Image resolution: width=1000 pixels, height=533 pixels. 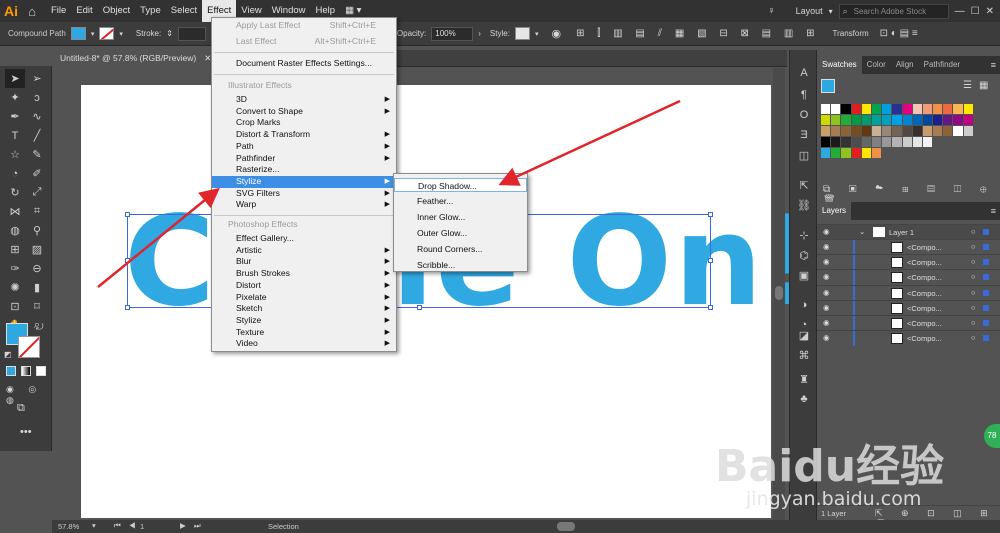 What do you see at coordinates (94, 525) in the screenshot?
I see `chevron-down-icon: ▾` at bounding box center [94, 525].